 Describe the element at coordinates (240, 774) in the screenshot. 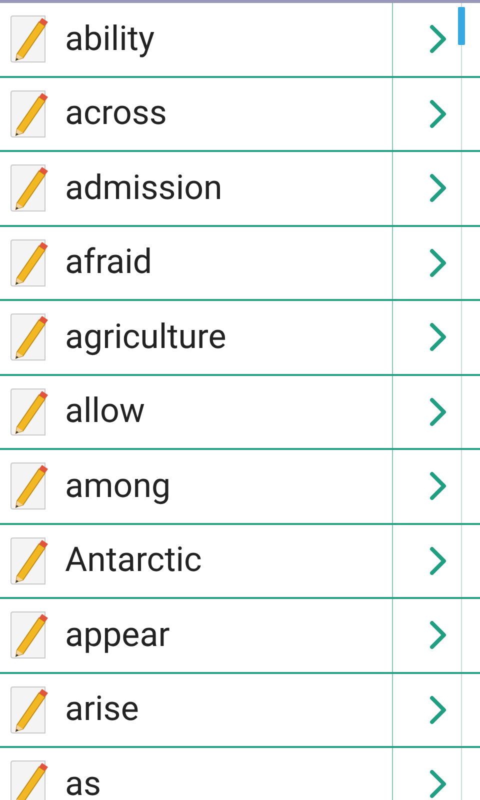

I see `word-row: as` at that location.